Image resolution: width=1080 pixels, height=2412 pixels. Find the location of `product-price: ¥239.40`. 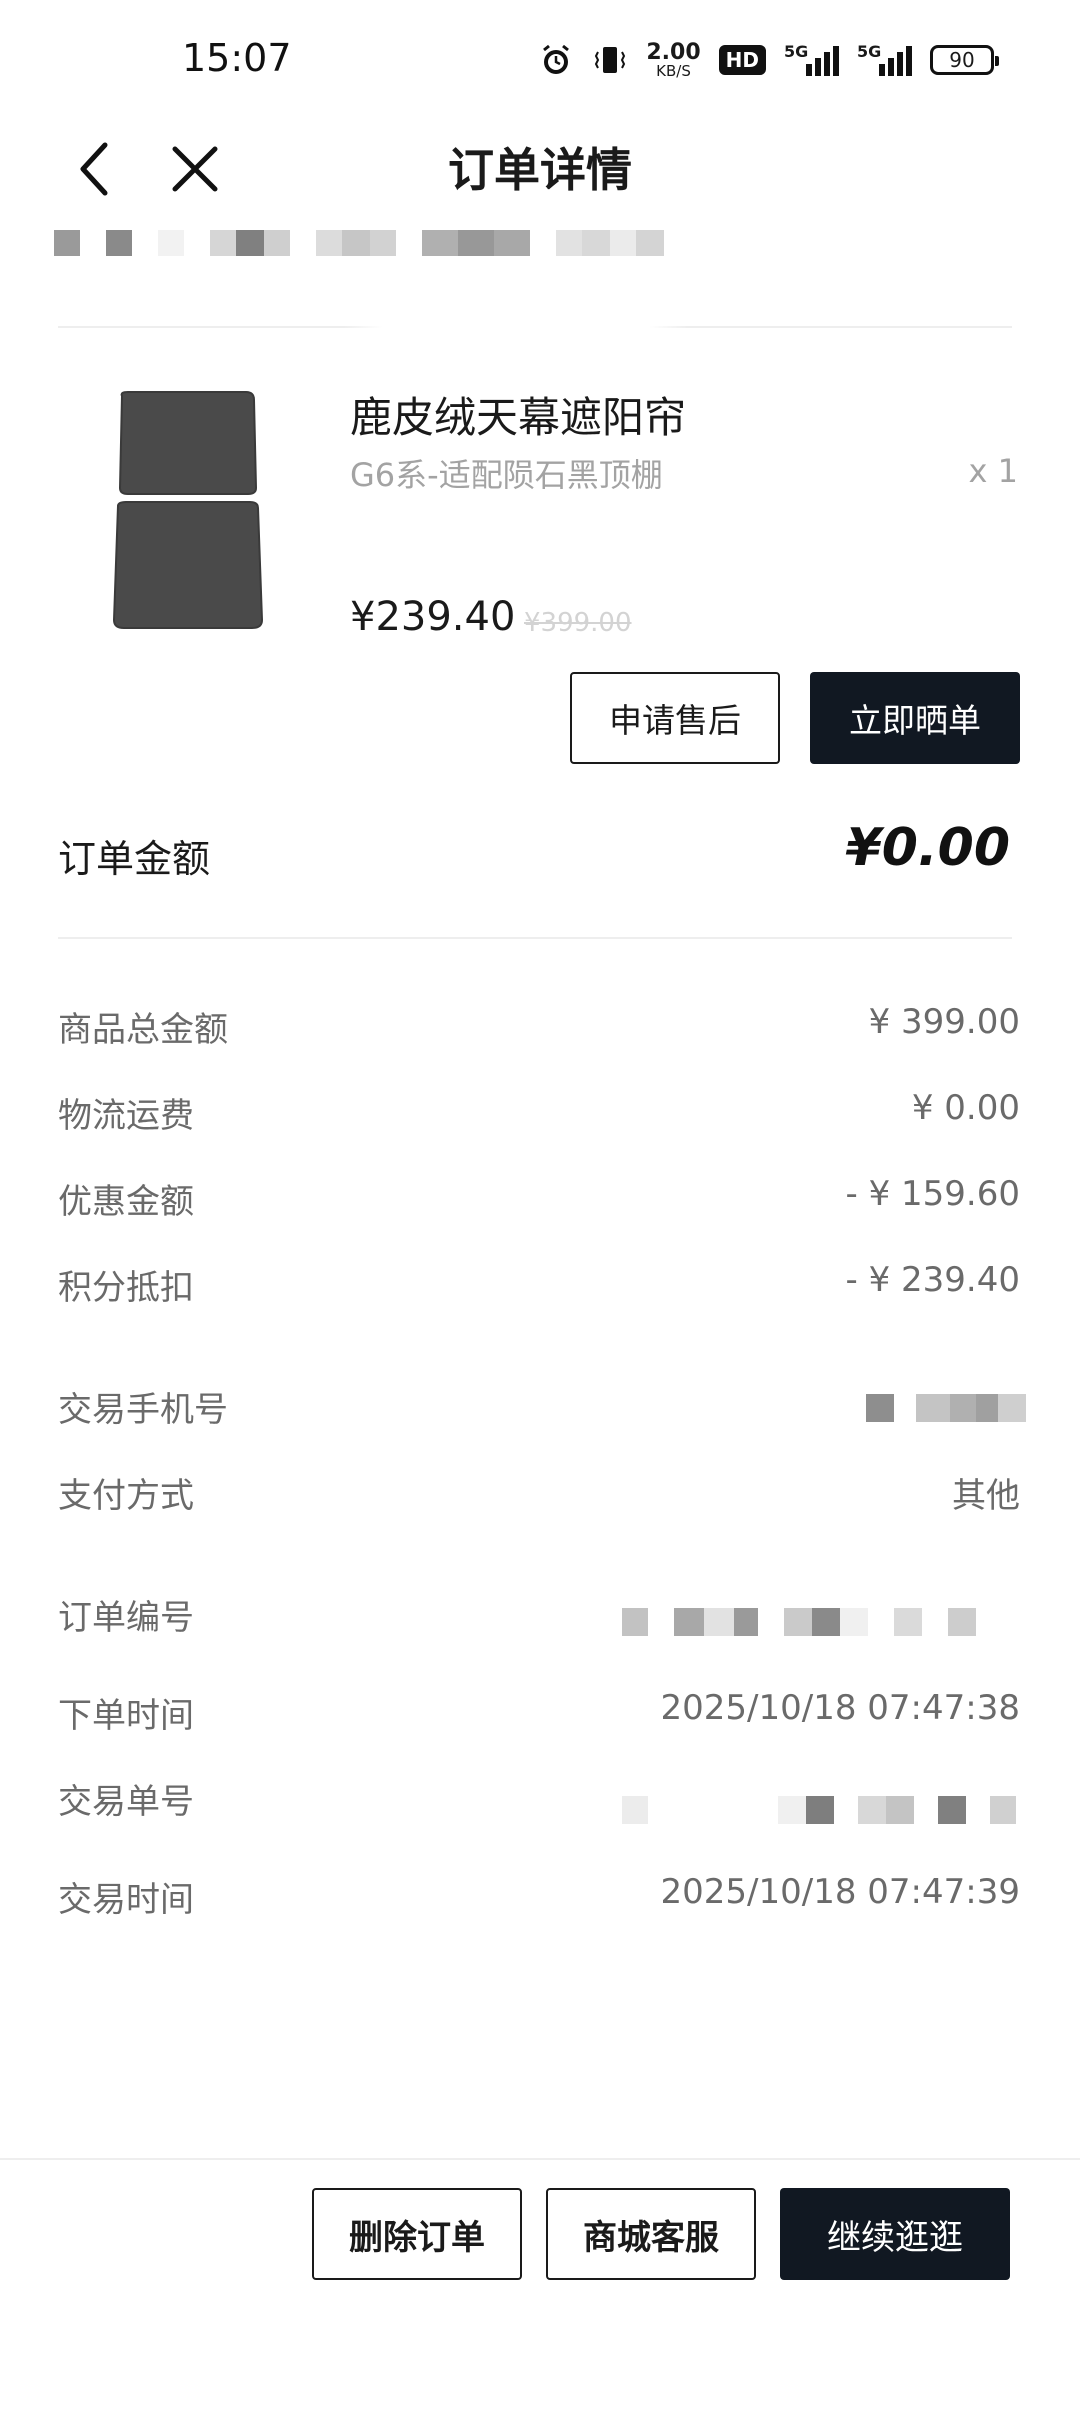

product-price: ¥239.40 is located at coordinates (433, 617).